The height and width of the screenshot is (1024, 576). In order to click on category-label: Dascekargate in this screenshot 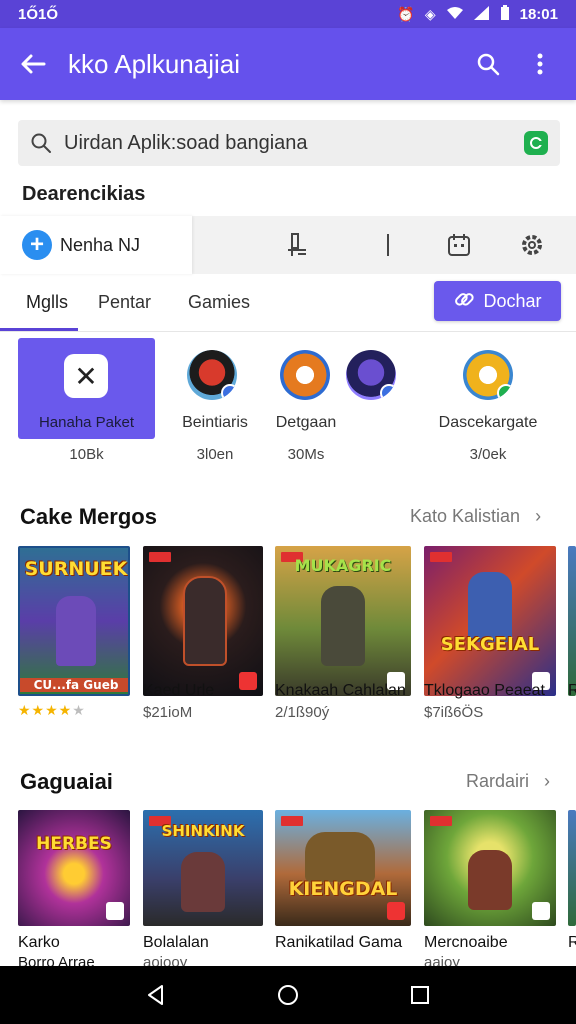, I will do `click(488, 422)`.